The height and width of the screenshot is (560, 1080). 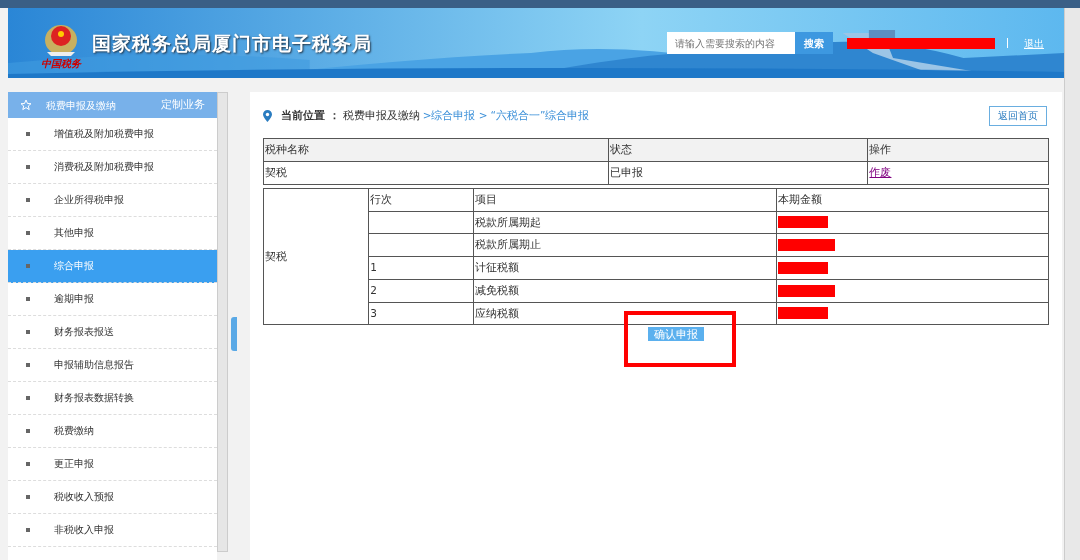 I want to click on search-field: 请输入需要搜索的内容, so click(x=731, y=43).